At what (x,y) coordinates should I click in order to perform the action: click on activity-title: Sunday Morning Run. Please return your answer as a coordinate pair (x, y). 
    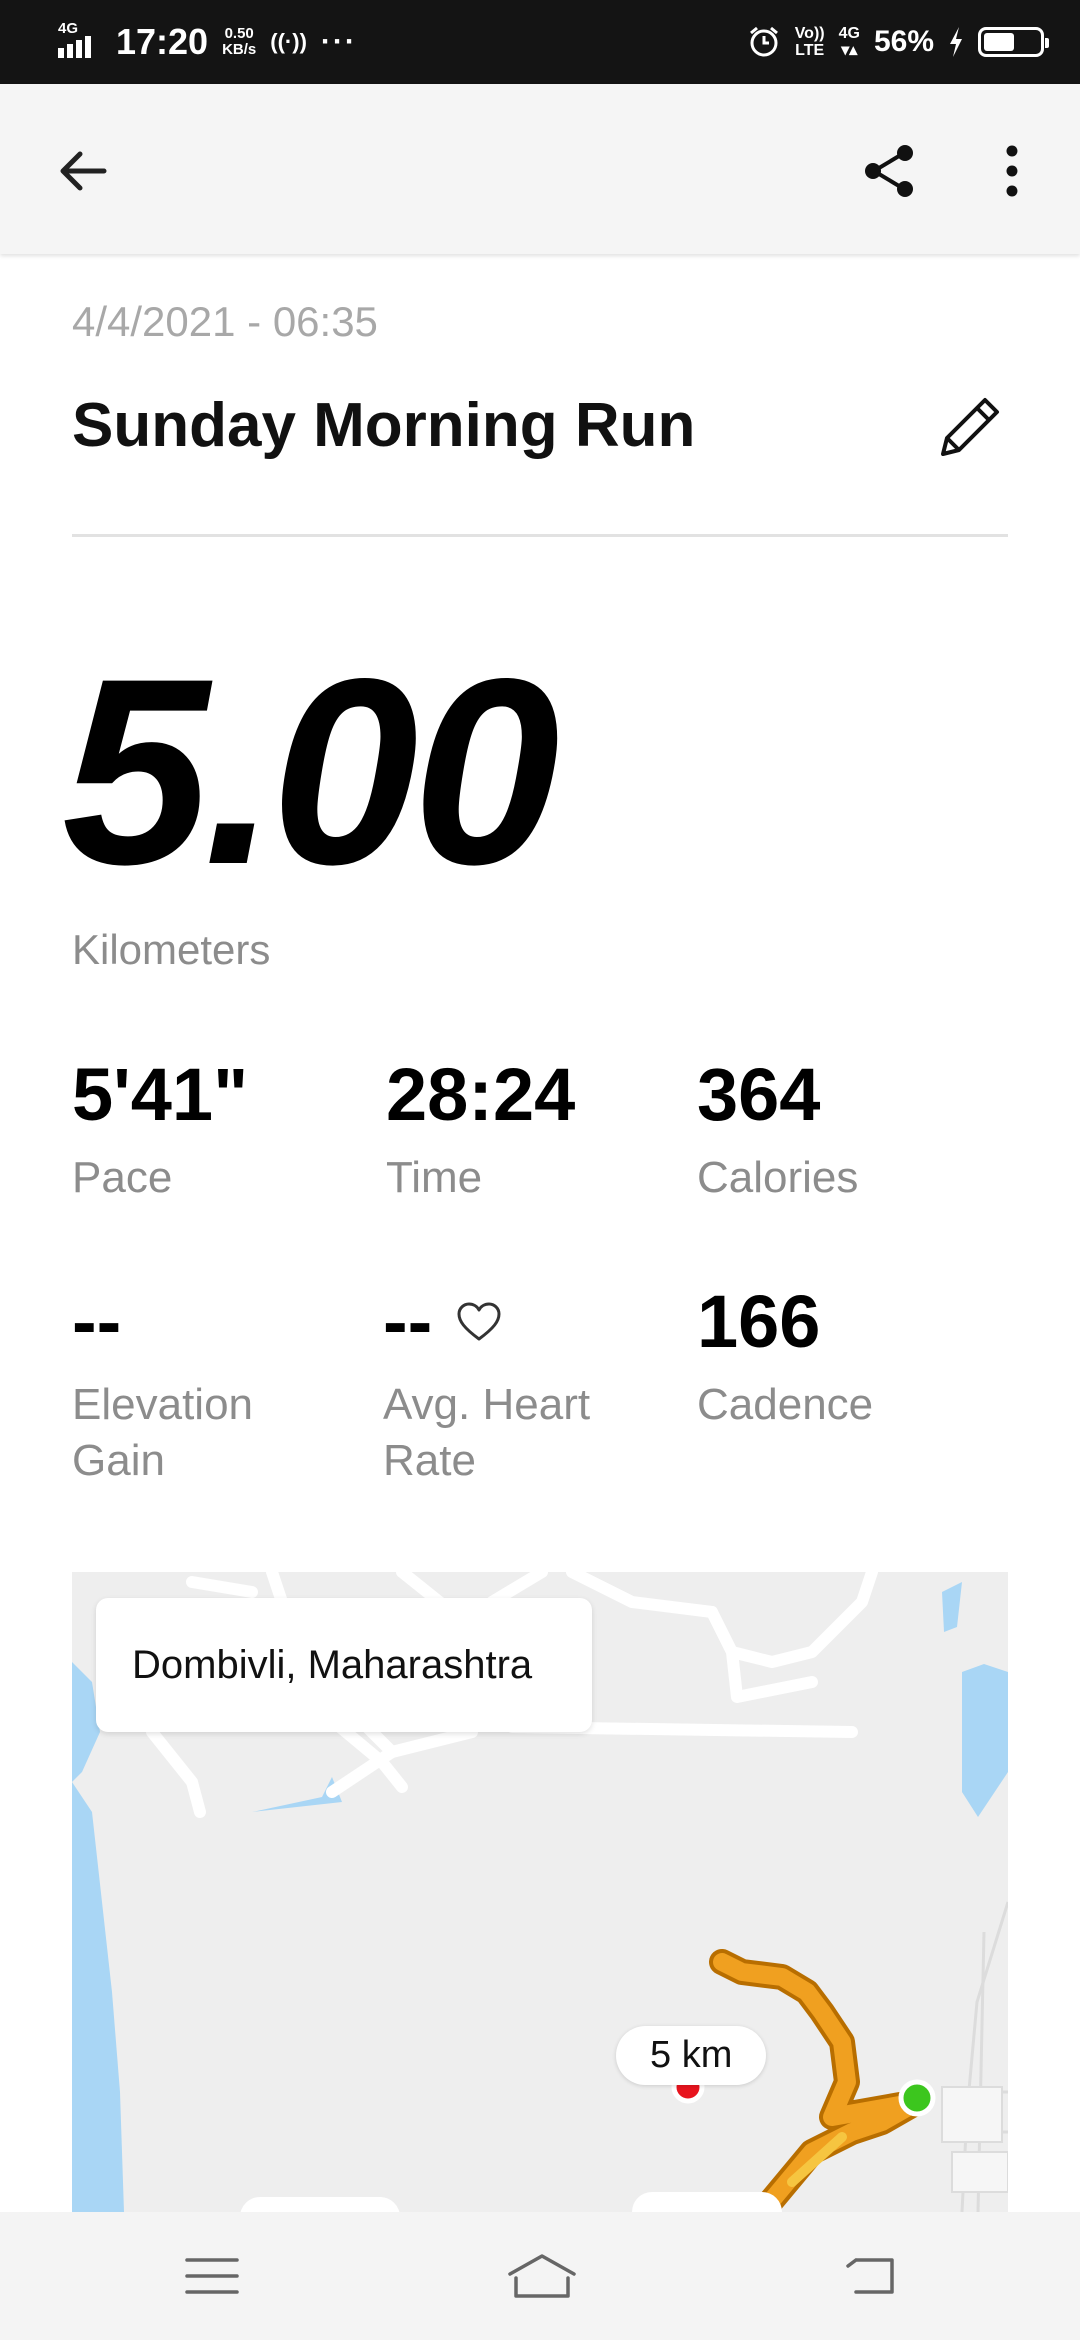
    Looking at the image, I should click on (384, 425).